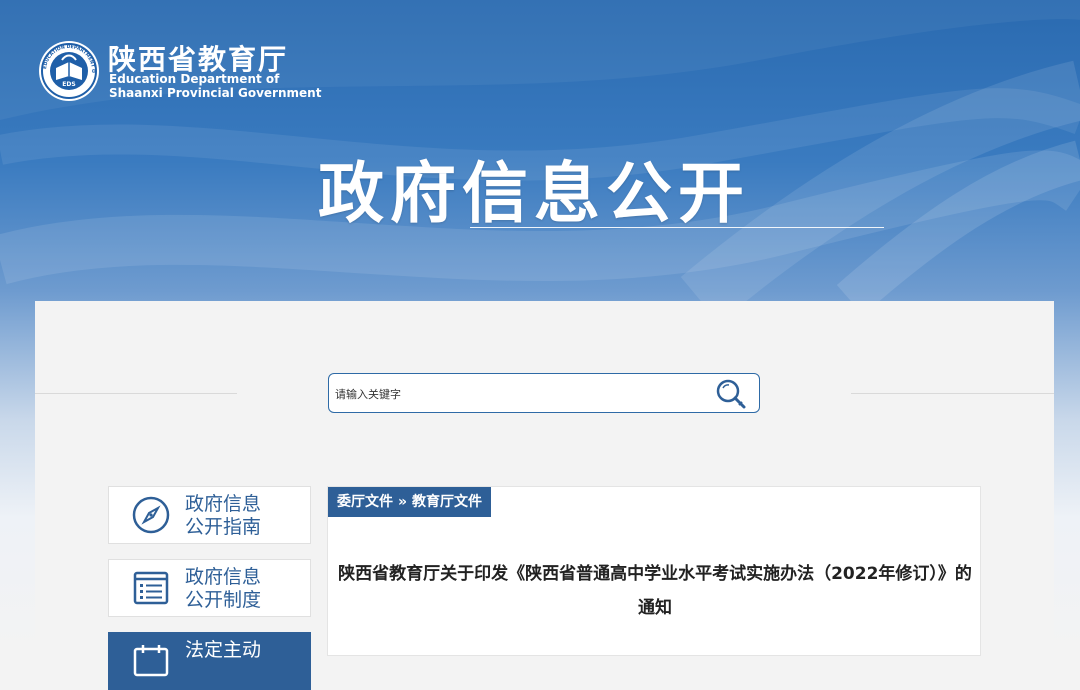 This screenshot has width=1080, height=690. What do you see at coordinates (223, 650) in the screenshot?
I see `sidebar-item-label: 法定主动` at bounding box center [223, 650].